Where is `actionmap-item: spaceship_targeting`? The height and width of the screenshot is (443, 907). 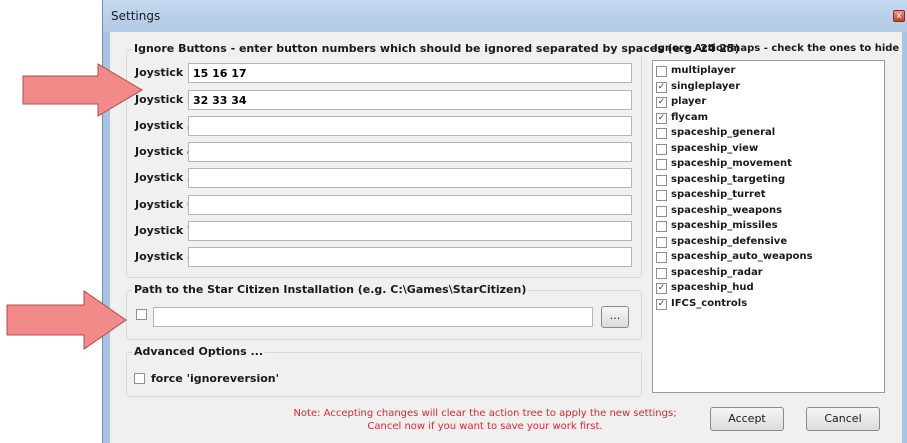
actionmap-item: spaceship_targeting is located at coordinates (768, 180).